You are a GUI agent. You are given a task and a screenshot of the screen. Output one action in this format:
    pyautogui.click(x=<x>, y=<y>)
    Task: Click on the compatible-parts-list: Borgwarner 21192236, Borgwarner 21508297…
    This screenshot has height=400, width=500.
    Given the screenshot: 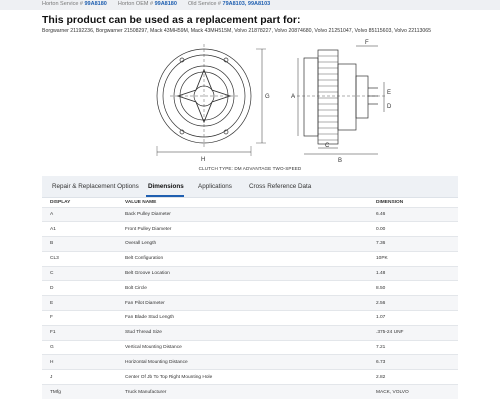 What is the action you would take?
    pyautogui.click(x=237, y=31)
    